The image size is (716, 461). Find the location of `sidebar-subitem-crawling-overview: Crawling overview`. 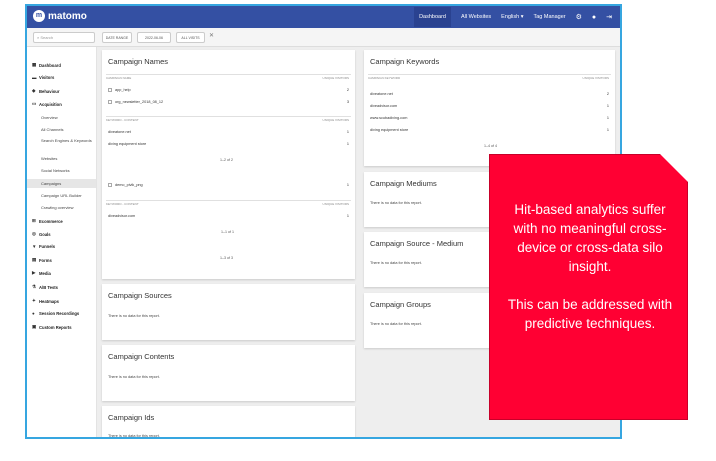

sidebar-subitem-crawling-overview: Crawling overview is located at coordinates (67, 207).